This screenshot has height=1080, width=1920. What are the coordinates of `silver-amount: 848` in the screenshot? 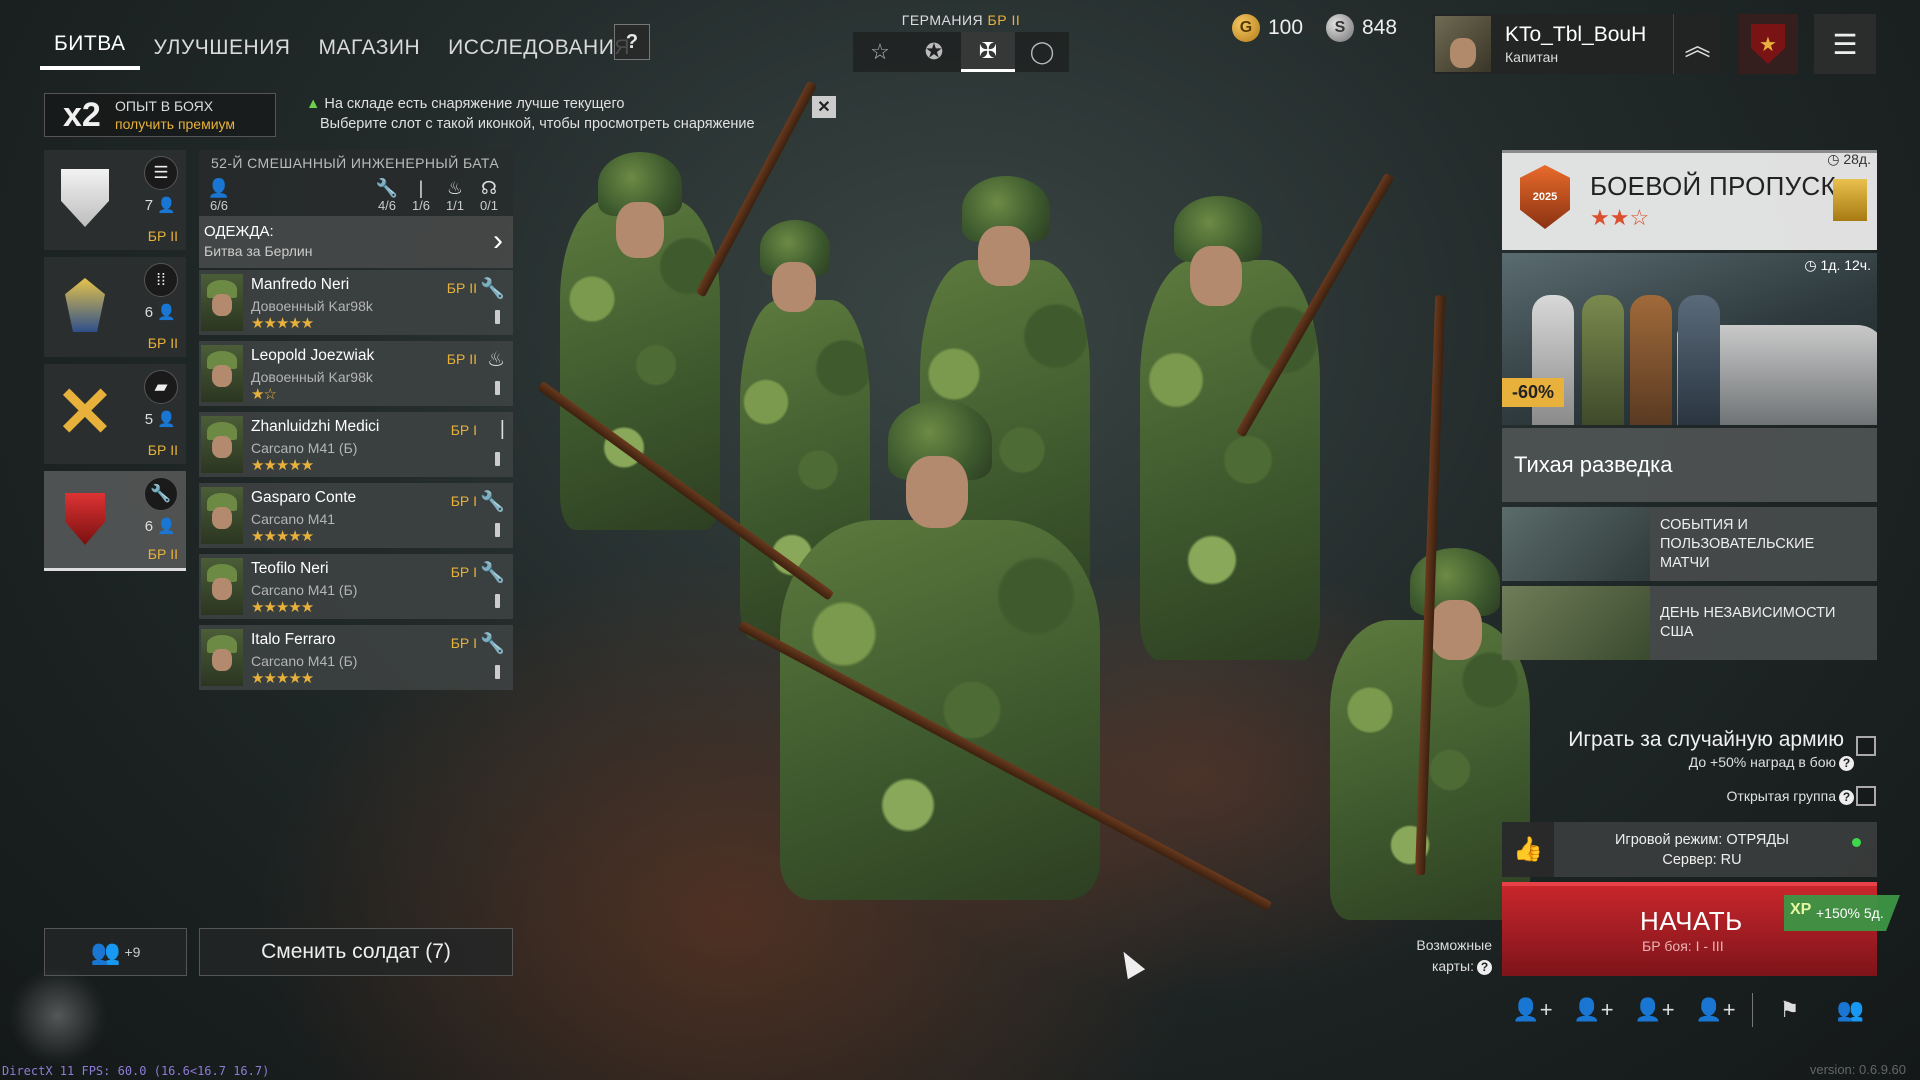 It's located at (1380, 27).